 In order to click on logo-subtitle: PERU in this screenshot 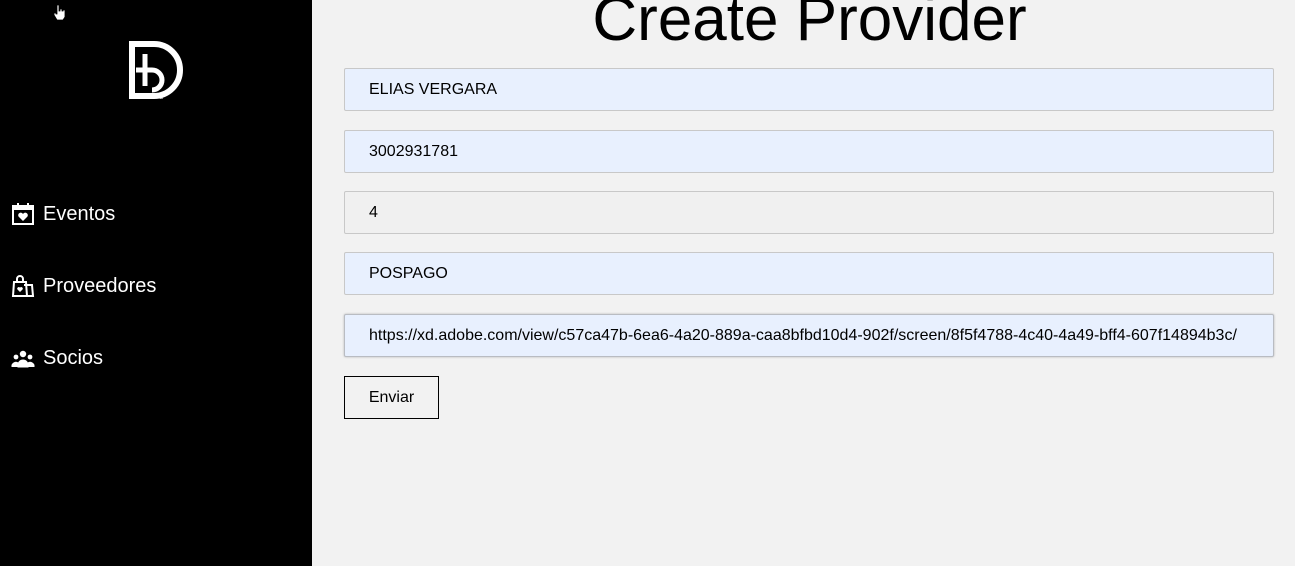, I will do `click(150, 96)`.